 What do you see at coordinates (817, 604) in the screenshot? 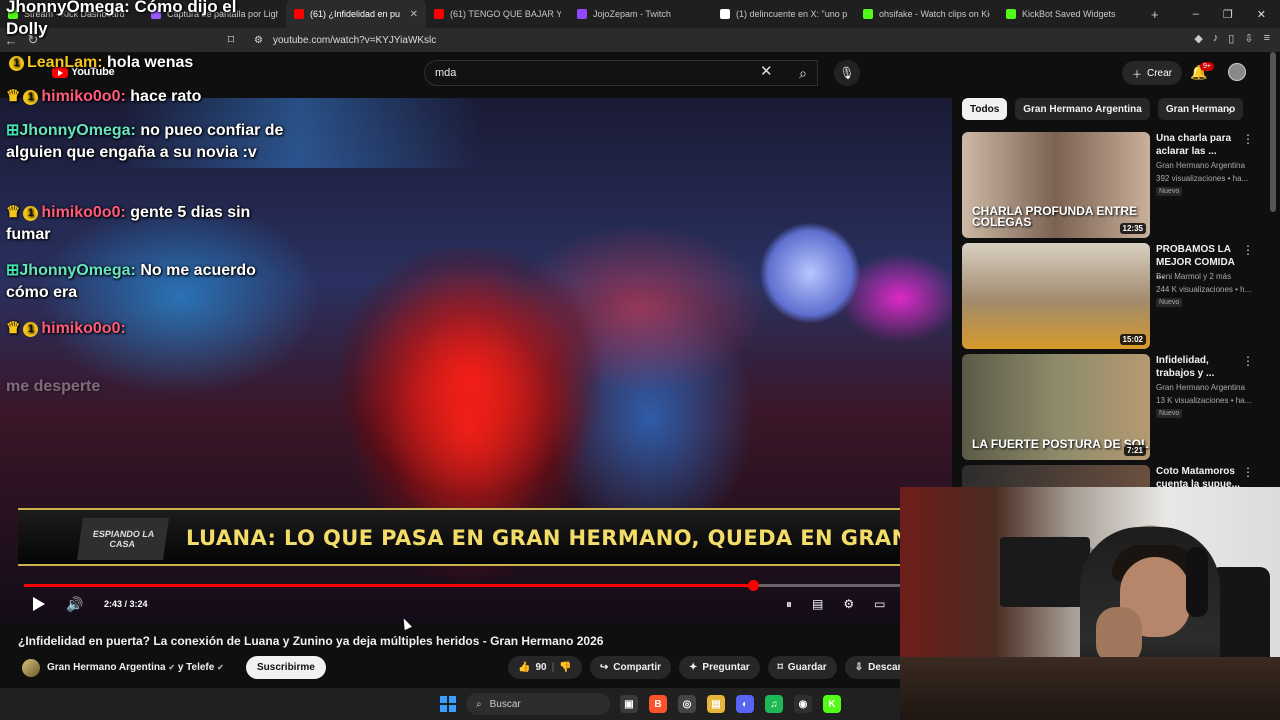
I see `subtitles-icon: ▤` at bounding box center [817, 604].